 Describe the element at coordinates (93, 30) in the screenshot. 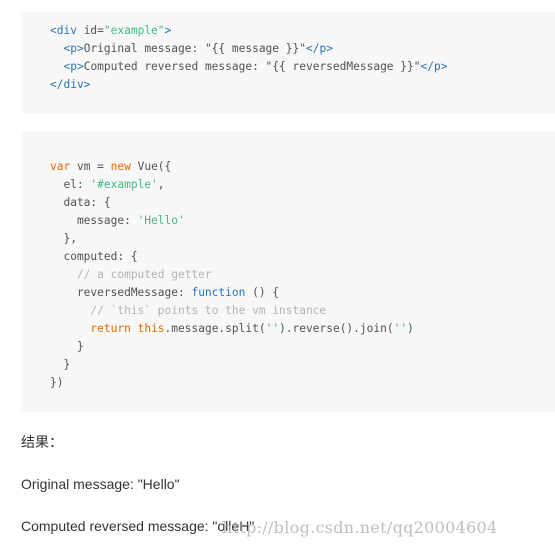

I see `code-token-txt: id=` at that location.